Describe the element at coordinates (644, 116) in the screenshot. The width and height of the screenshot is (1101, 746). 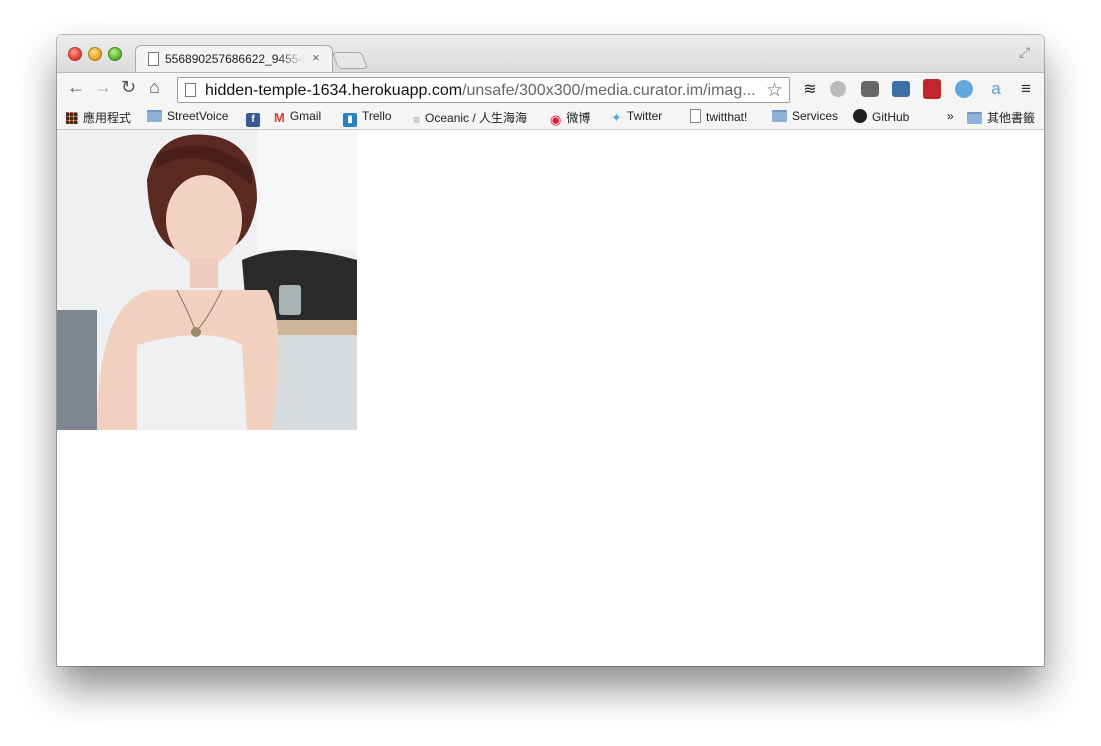
I see `bookmark-label: Twitter` at that location.